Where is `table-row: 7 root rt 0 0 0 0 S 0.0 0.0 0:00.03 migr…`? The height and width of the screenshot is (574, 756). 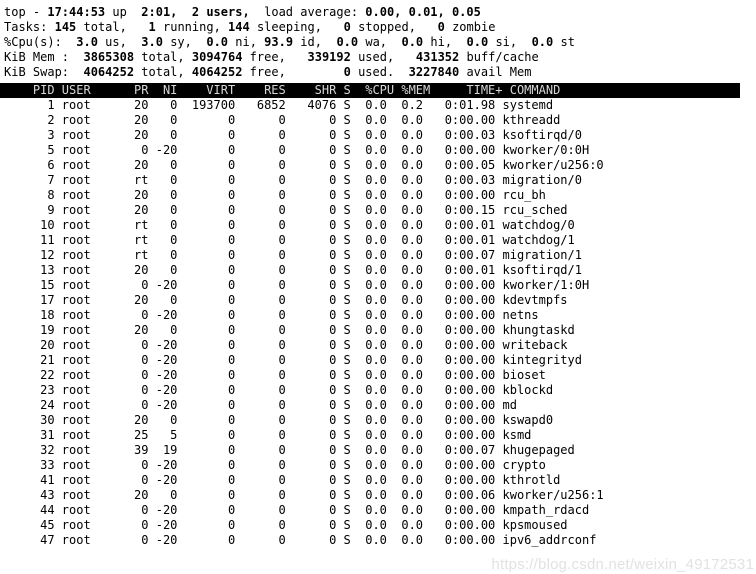 table-row: 7 root rt 0 0 0 0 S 0.0 0.0 0:00.03 migr… is located at coordinates (380, 180).